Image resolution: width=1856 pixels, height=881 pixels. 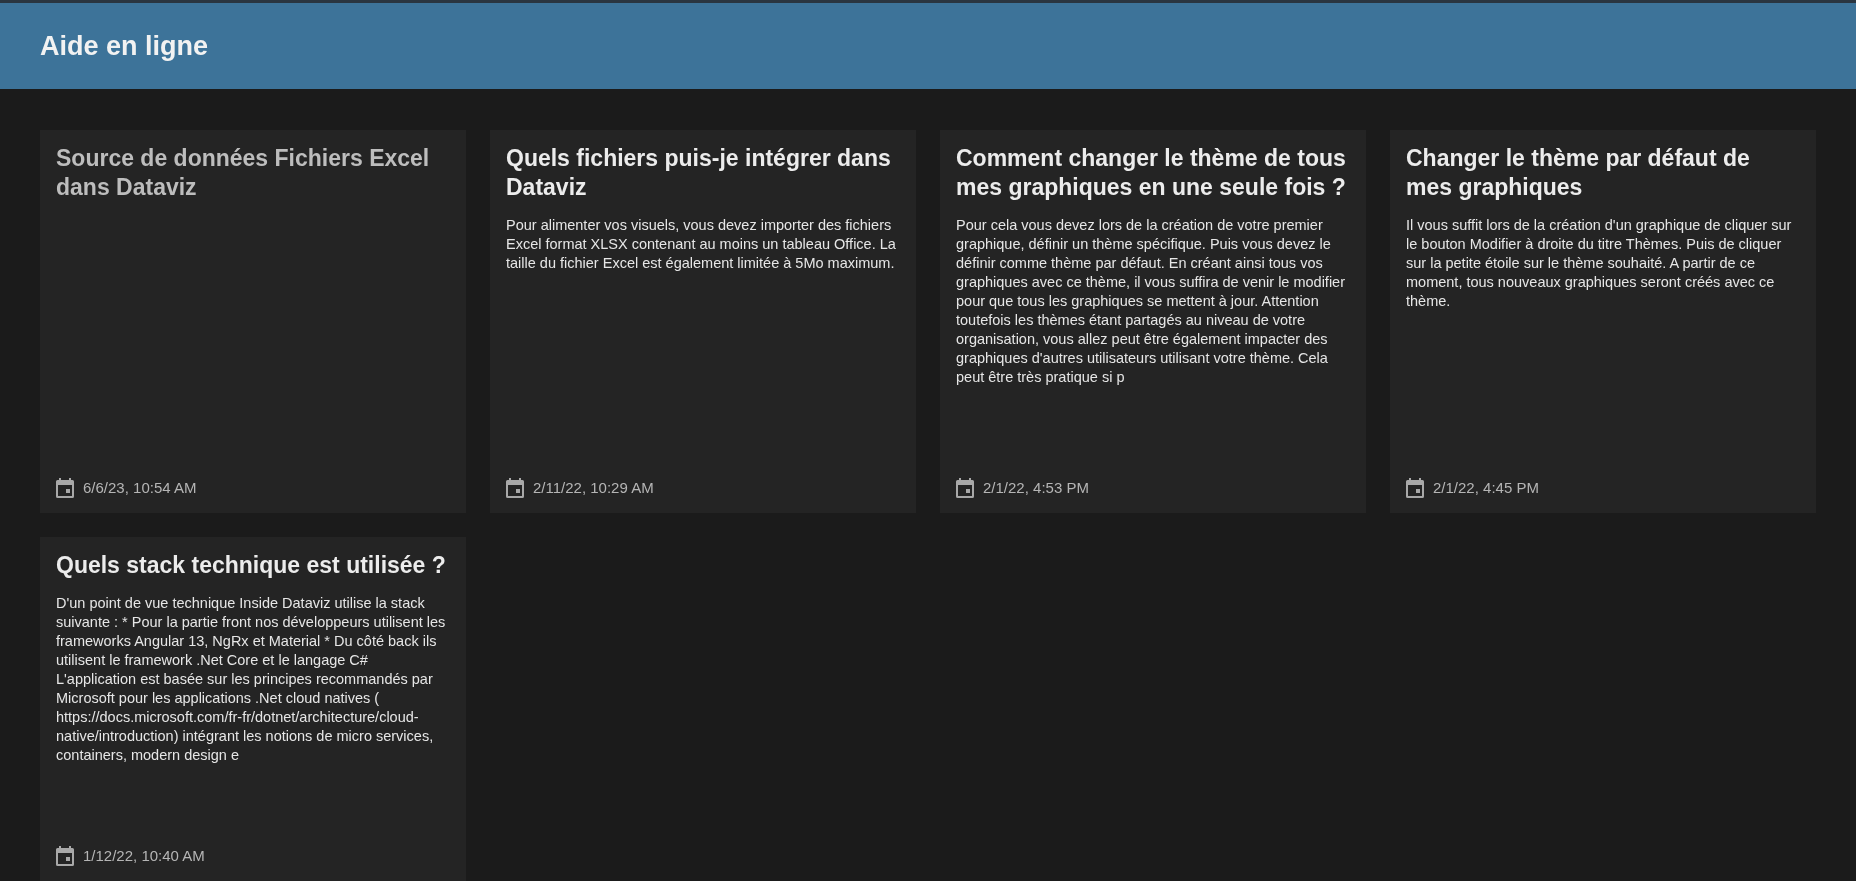 What do you see at coordinates (253, 321) in the screenshot?
I see `article-card: Source de données Fichiers Excel dans Dataviz 6/6/23, 10:54 AM` at bounding box center [253, 321].